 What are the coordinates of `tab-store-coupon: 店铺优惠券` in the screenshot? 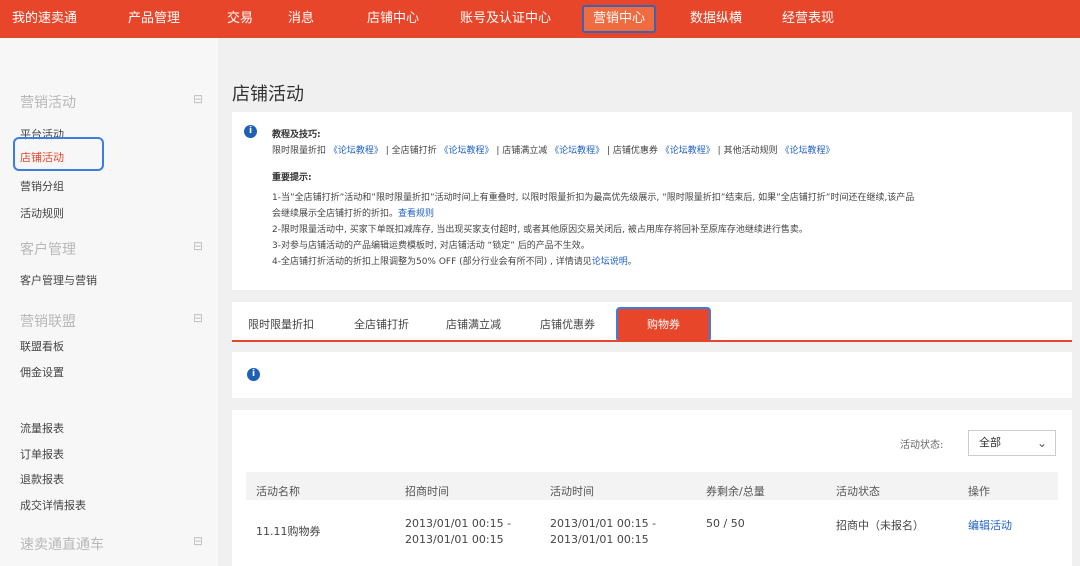 It's located at (567, 324).